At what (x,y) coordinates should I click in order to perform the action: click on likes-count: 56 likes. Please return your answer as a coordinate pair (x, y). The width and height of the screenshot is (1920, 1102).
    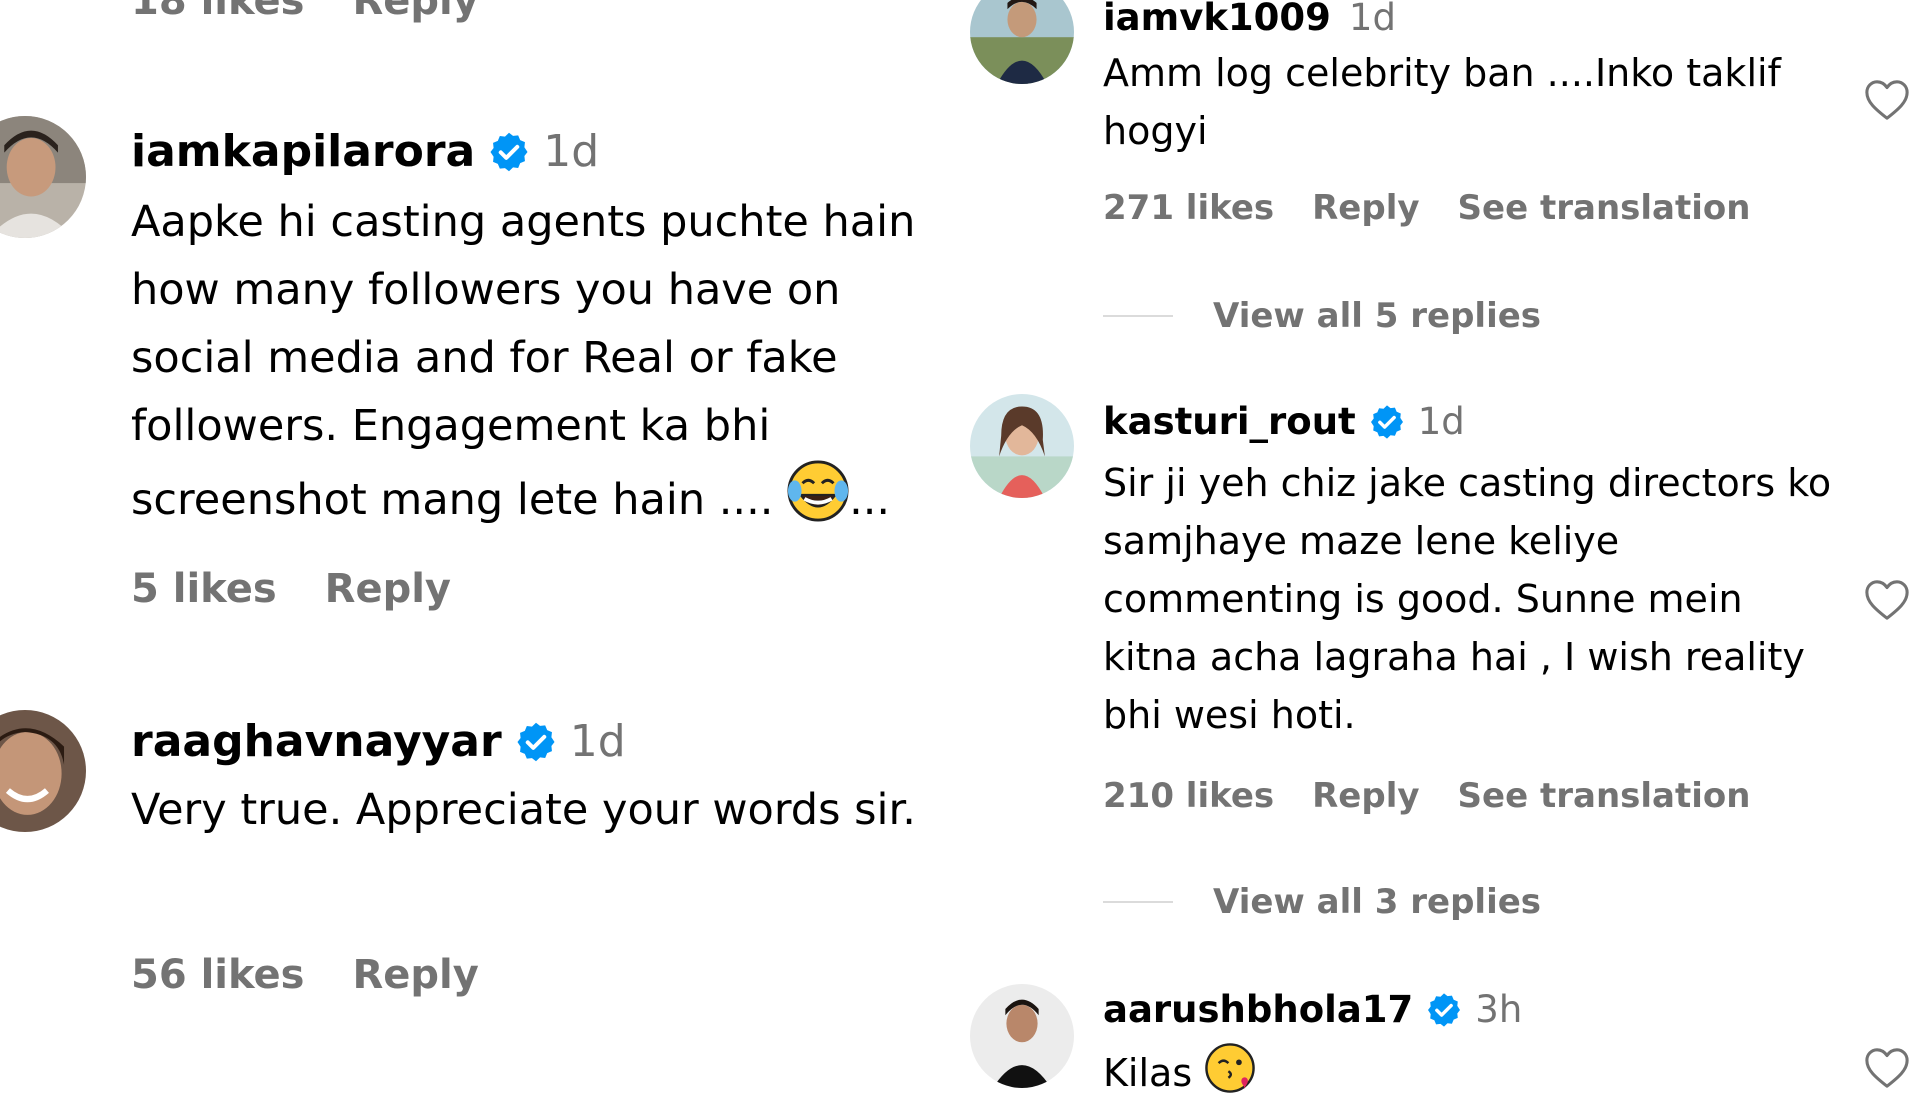
    Looking at the image, I should click on (217, 975).